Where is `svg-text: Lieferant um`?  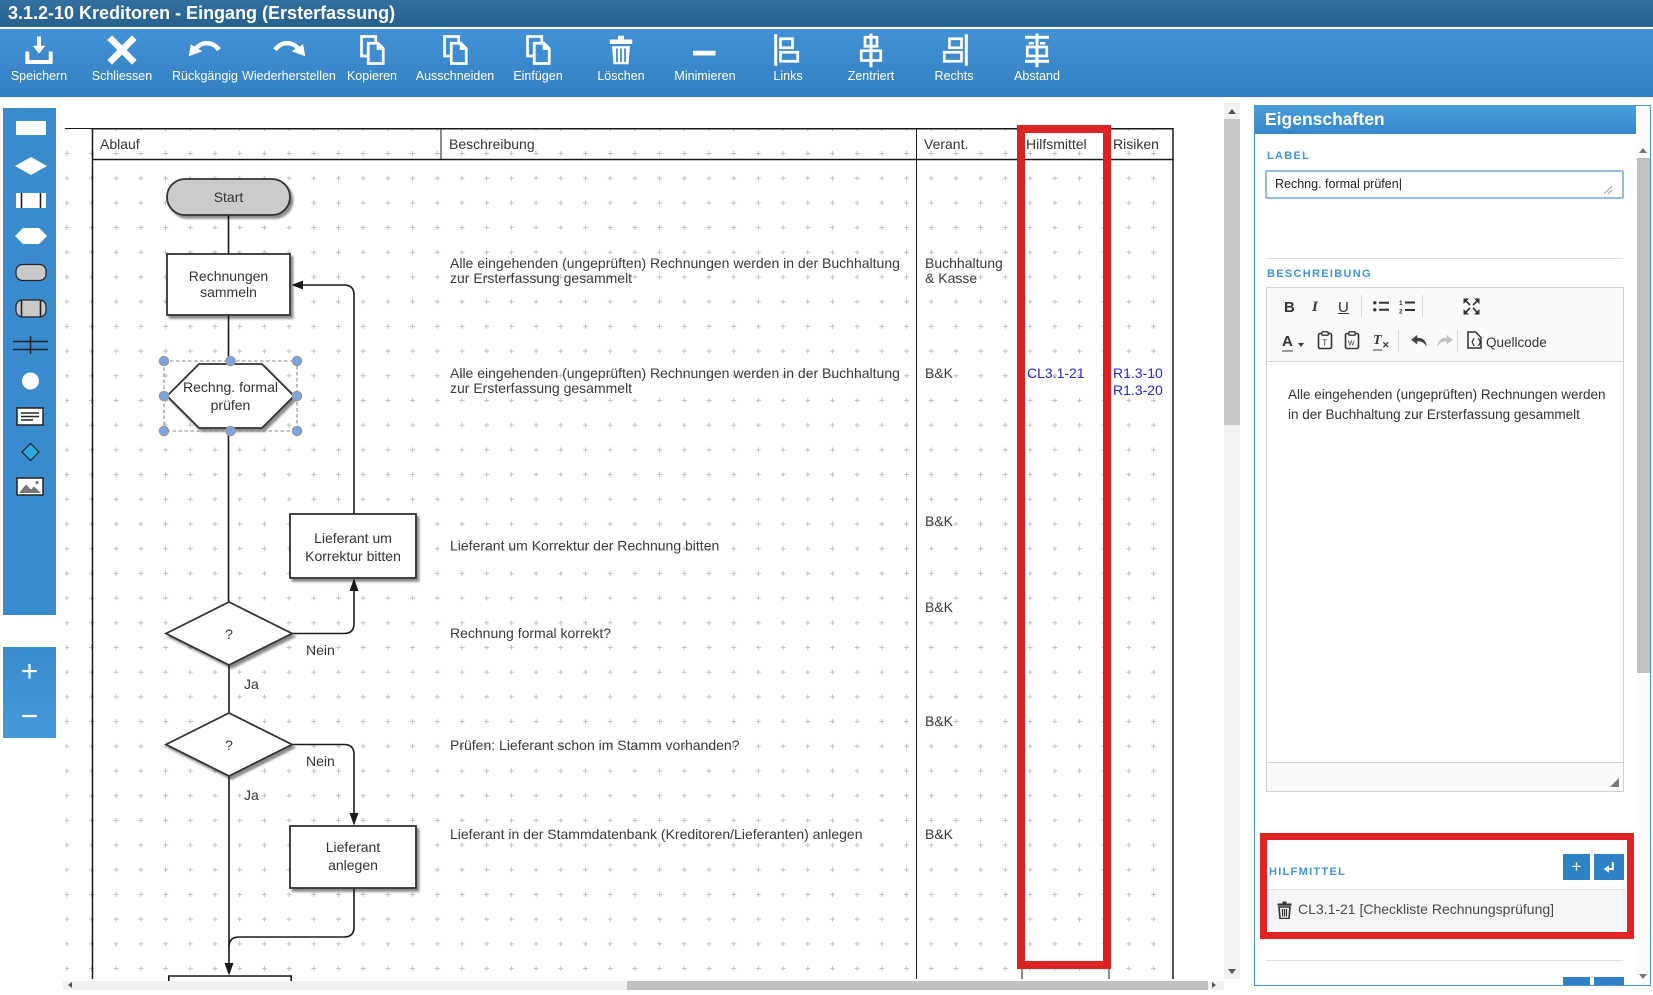
svg-text: Lieferant um is located at coordinates (353, 538).